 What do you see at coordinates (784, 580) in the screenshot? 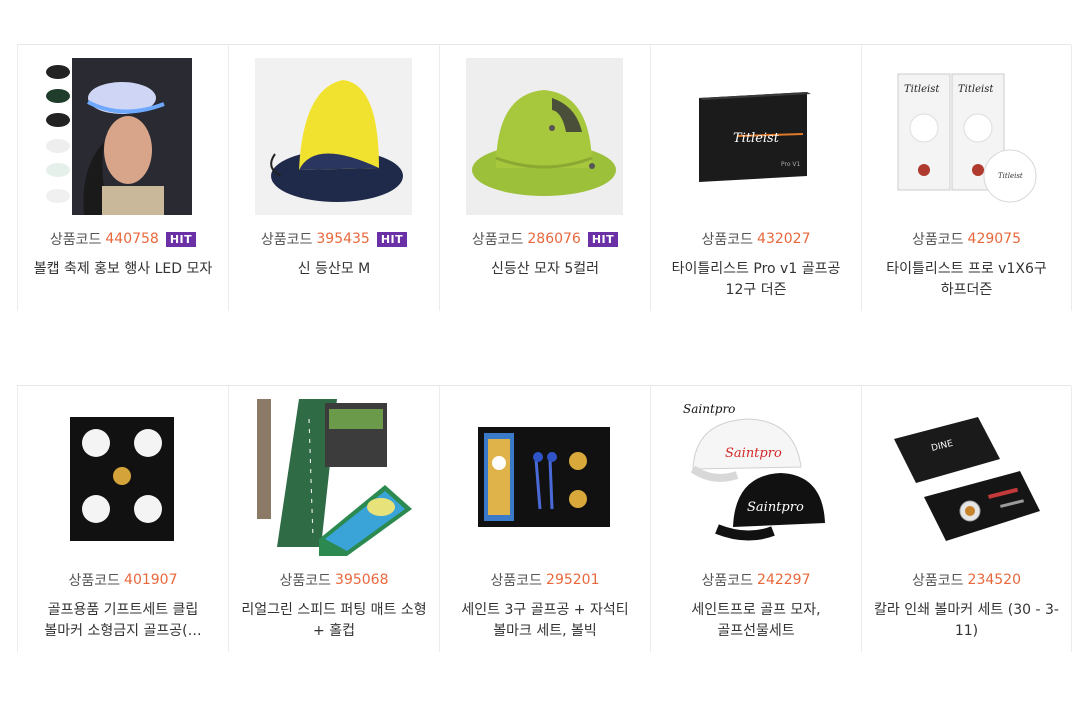
I see `product-code: 242297` at bounding box center [784, 580].